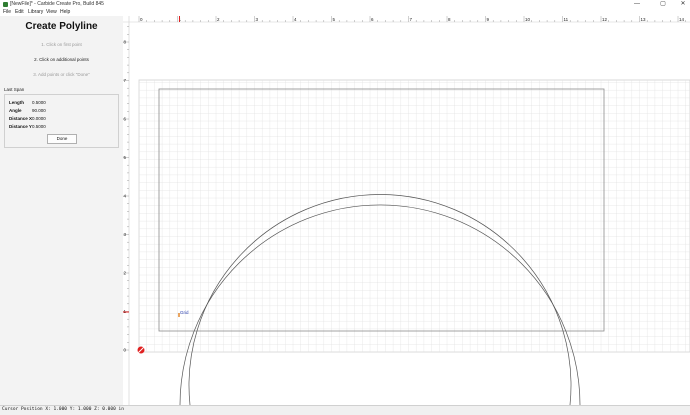  I want to click on menu-view: View, so click(51, 12).